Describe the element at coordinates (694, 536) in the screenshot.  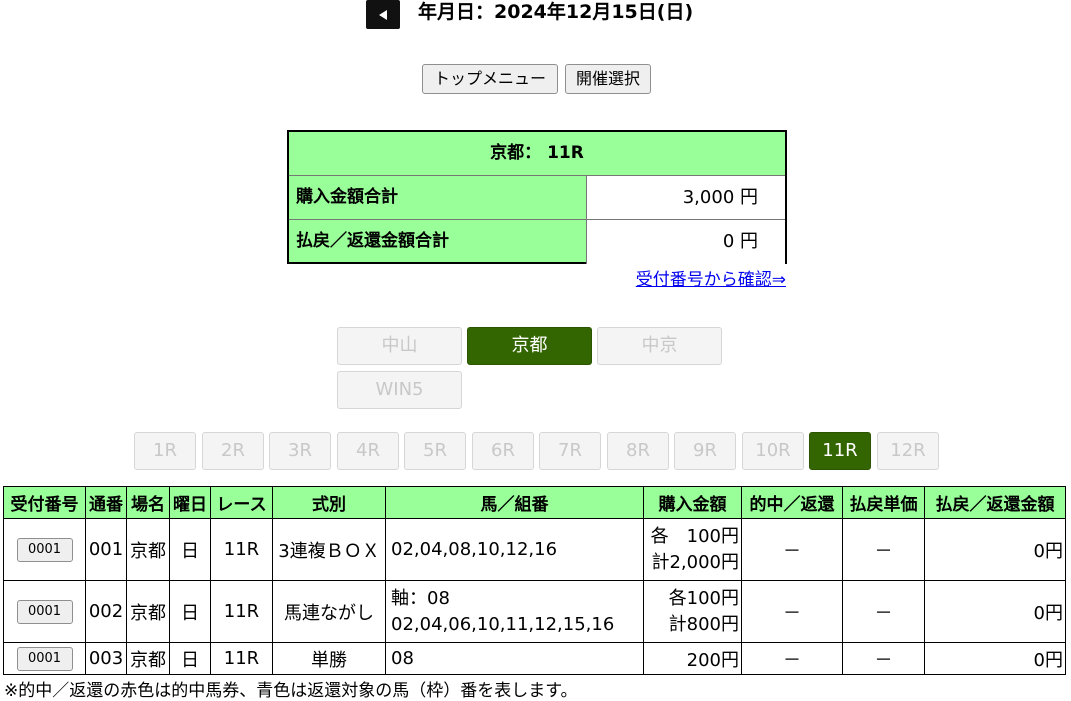
I see `amount-line: 各 100円` at that location.